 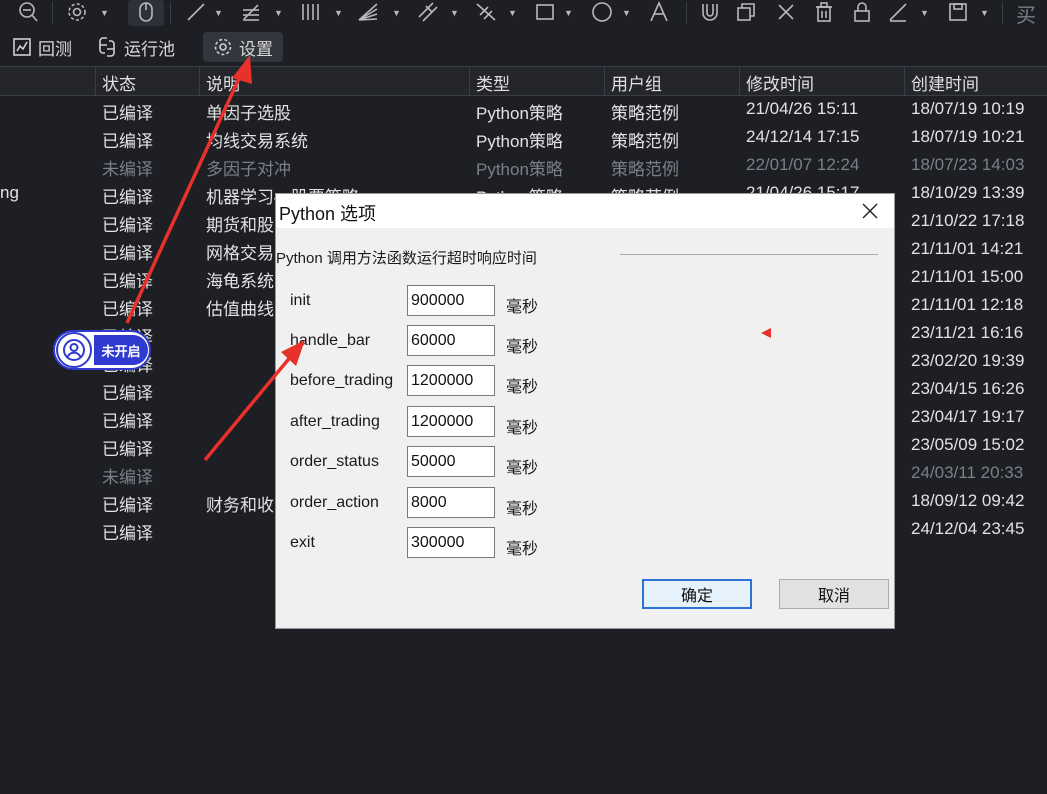 I want to click on trash-icon, so click(x=824, y=12).